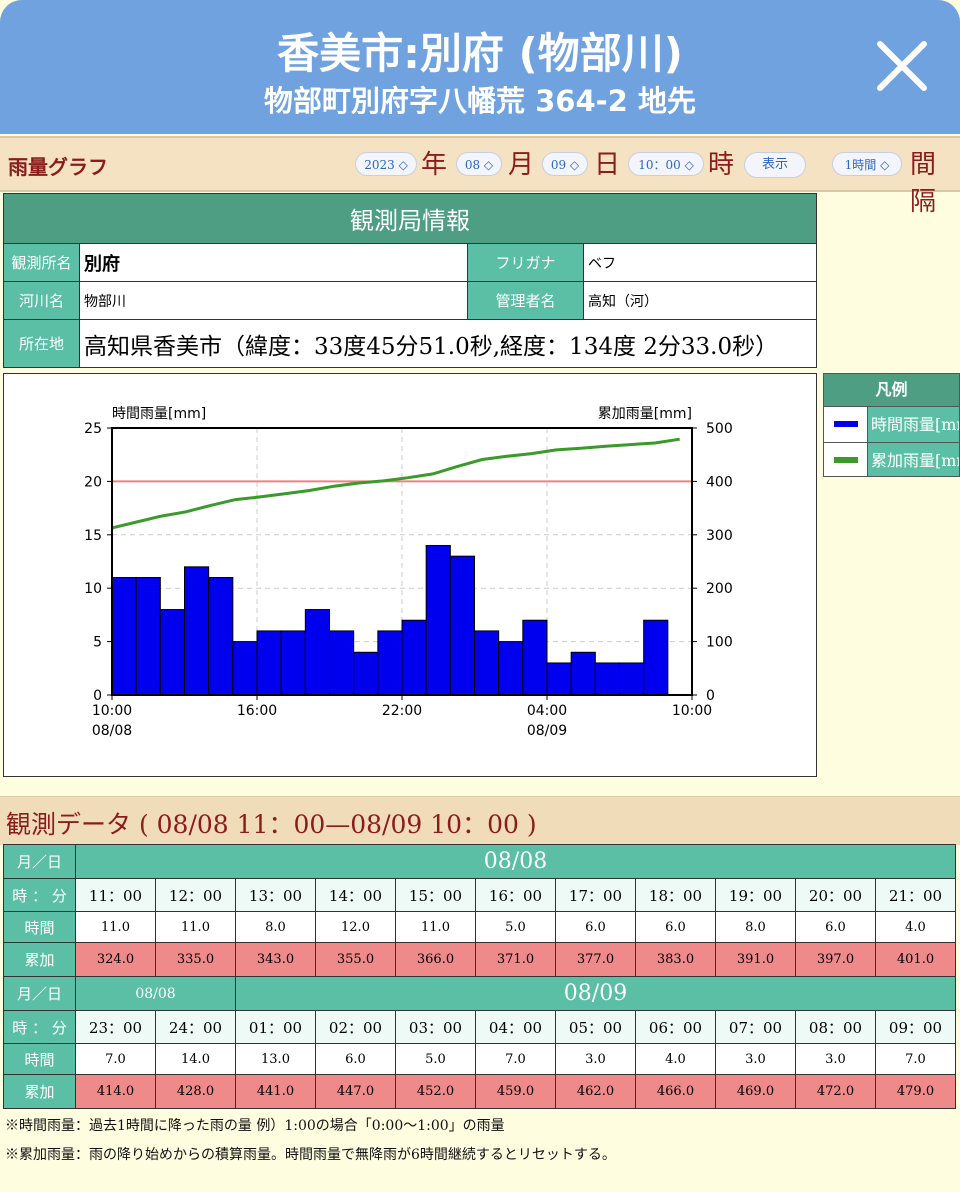 The image size is (960, 1192). What do you see at coordinates (902, 66) in the screenshot?
I see `close-icon` at bounding box center [902, 66].